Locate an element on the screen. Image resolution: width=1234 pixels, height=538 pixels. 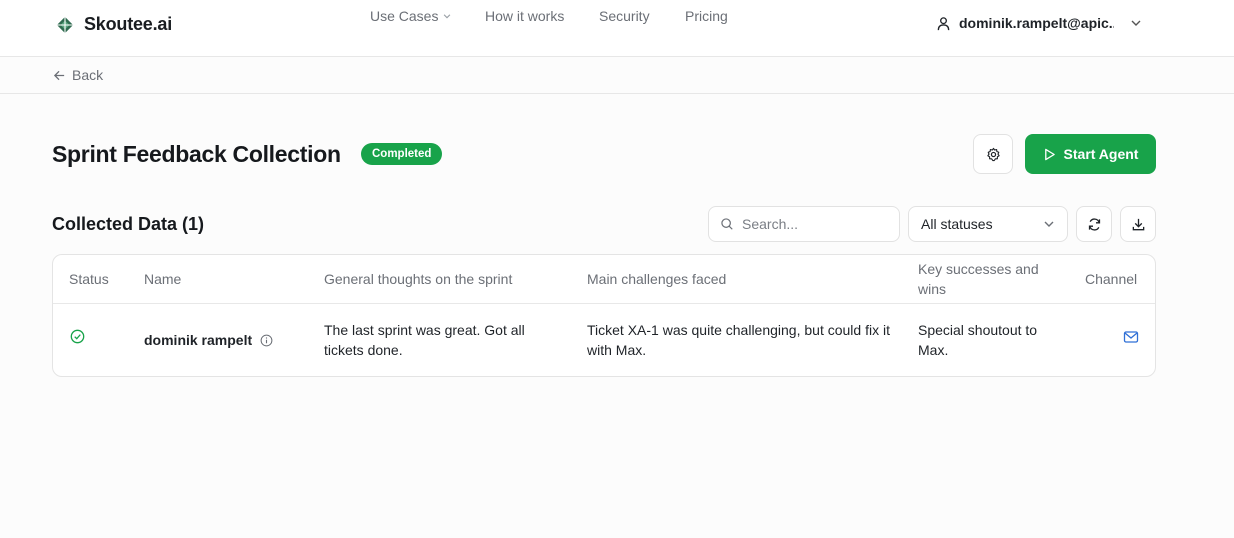
collected-data-title: Collected Data (1) is located at coordinates (128, 224).